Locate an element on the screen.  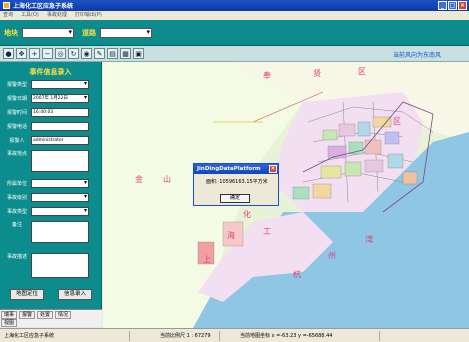
description-textarea is located at coordinates (60, 265).